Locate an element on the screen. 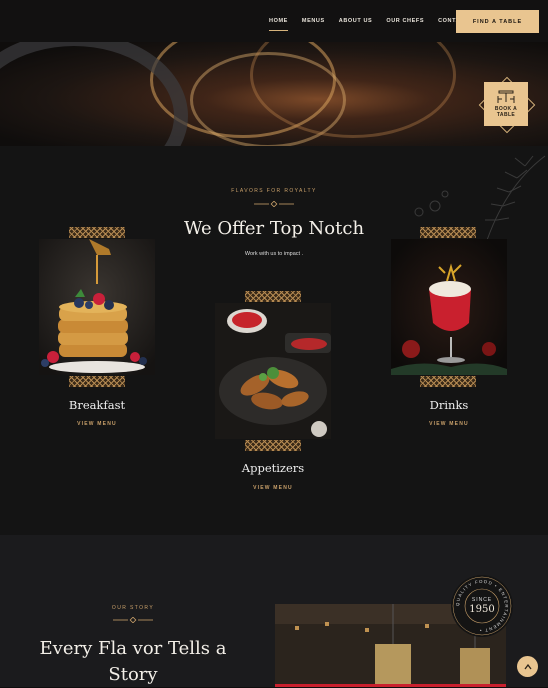  badge-year: 1950 is located at coordinates (482, 609).